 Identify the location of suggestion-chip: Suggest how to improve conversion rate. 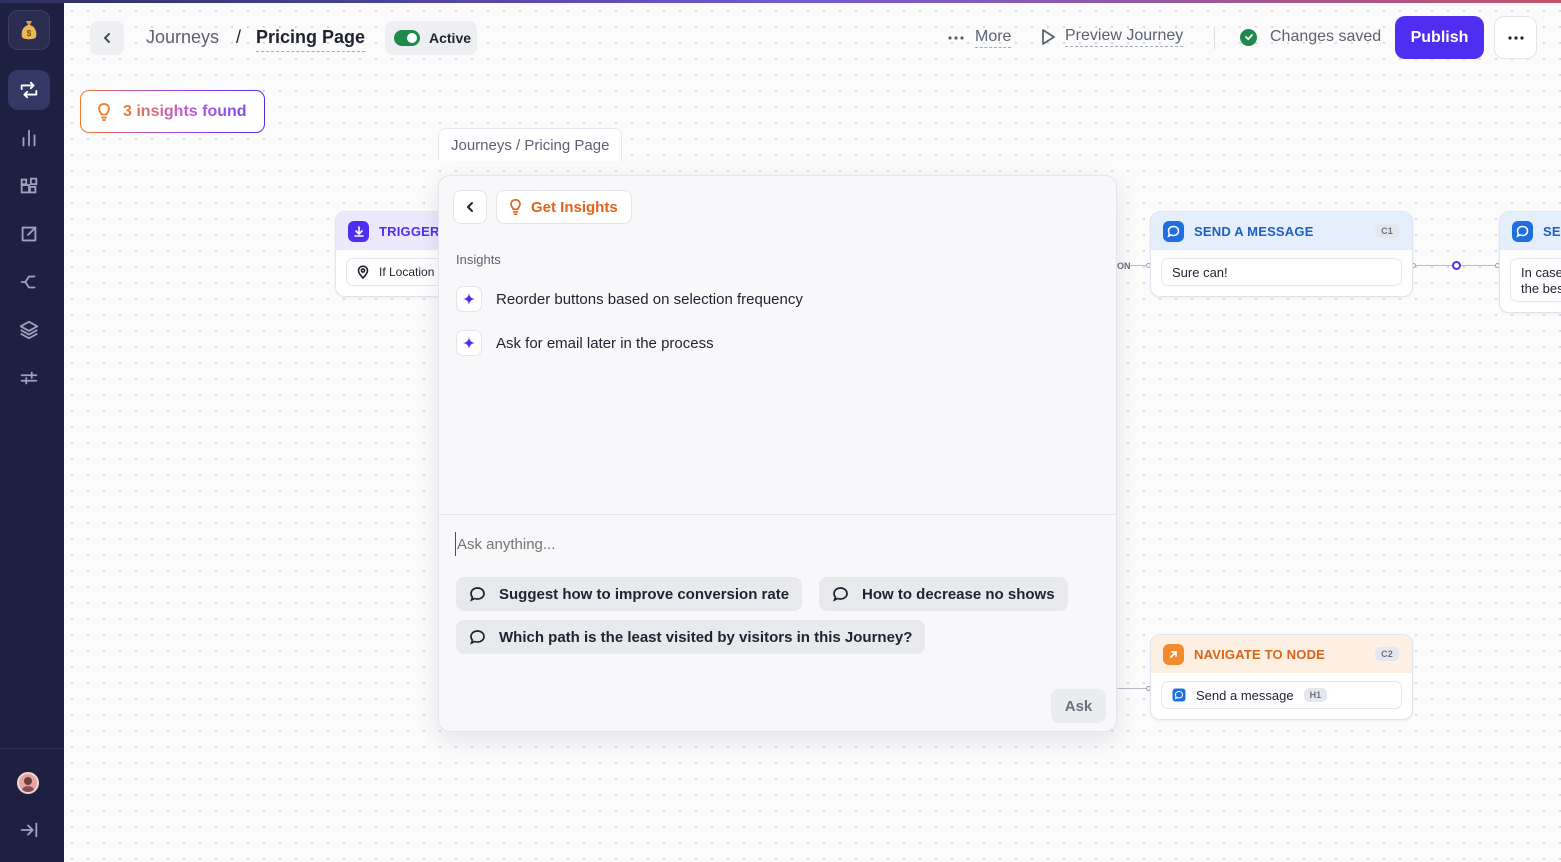
(629, 594).